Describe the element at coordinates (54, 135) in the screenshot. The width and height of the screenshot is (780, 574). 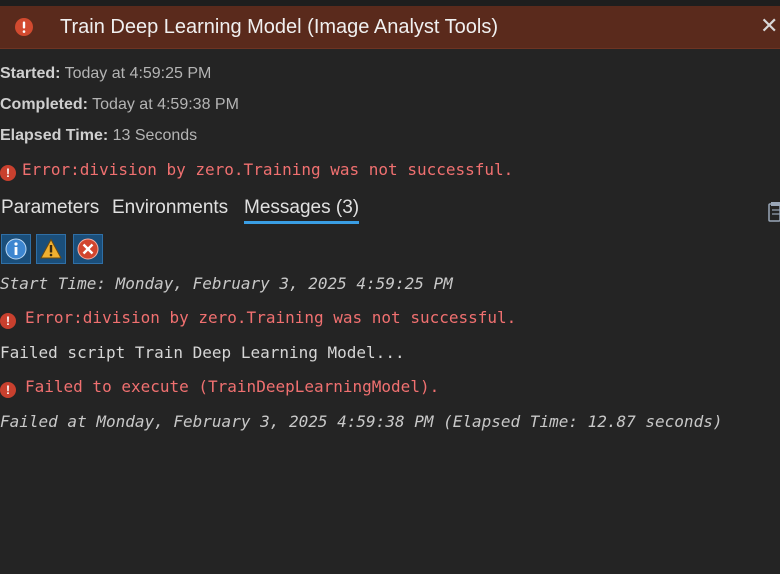
I see `elapsed-label: Elapsed Time:` at that location.